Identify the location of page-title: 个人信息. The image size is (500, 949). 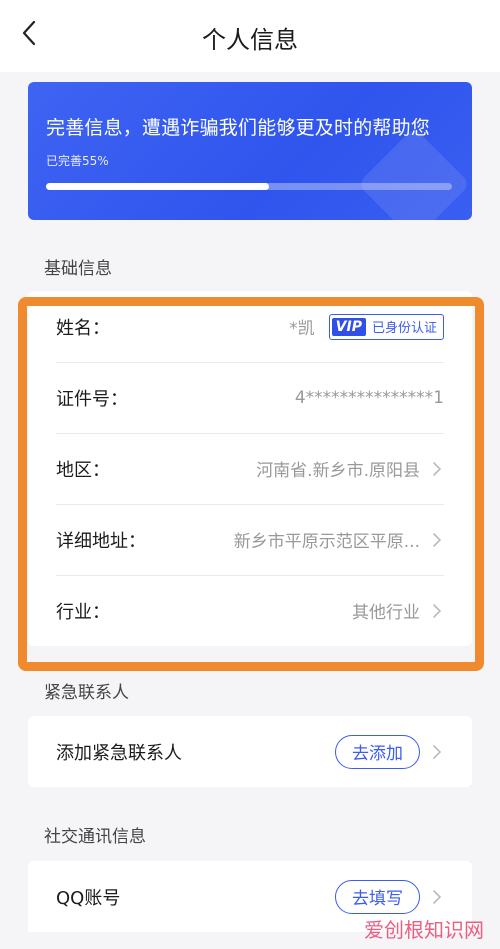
(250, 40).